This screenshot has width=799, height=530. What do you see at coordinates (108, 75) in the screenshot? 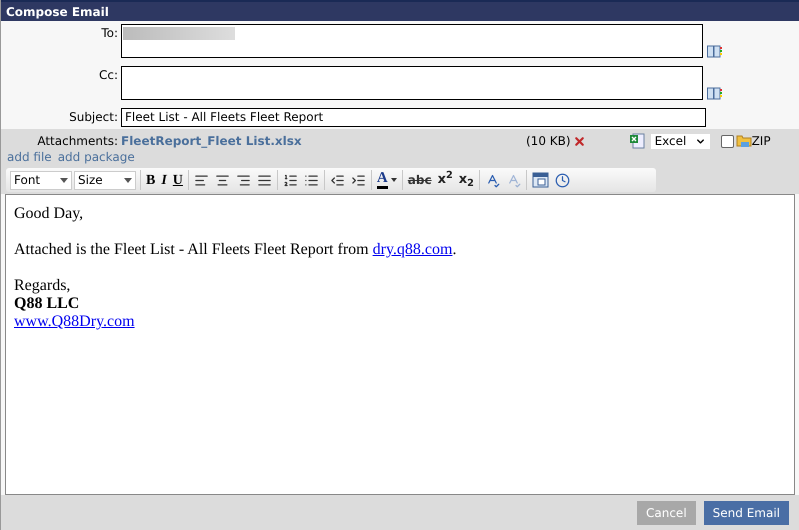
I see `field-label: Cc:` at bounding box center [108, 75].